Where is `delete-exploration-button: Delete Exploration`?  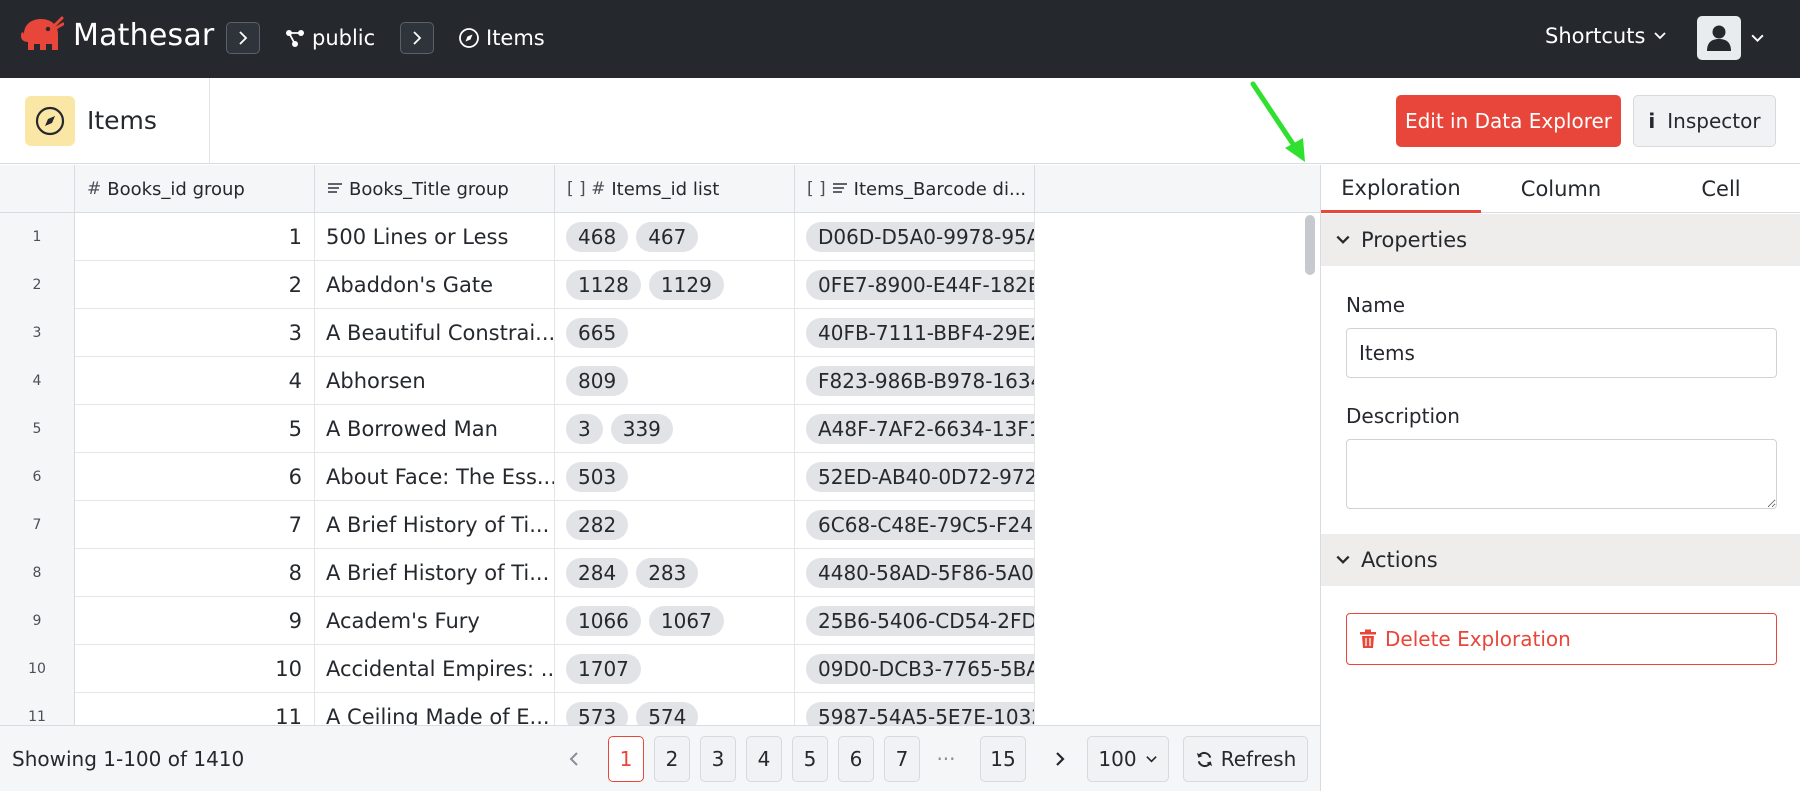 delete-exploration-button: Delete Exploration is located at coordinates (1561, 639).